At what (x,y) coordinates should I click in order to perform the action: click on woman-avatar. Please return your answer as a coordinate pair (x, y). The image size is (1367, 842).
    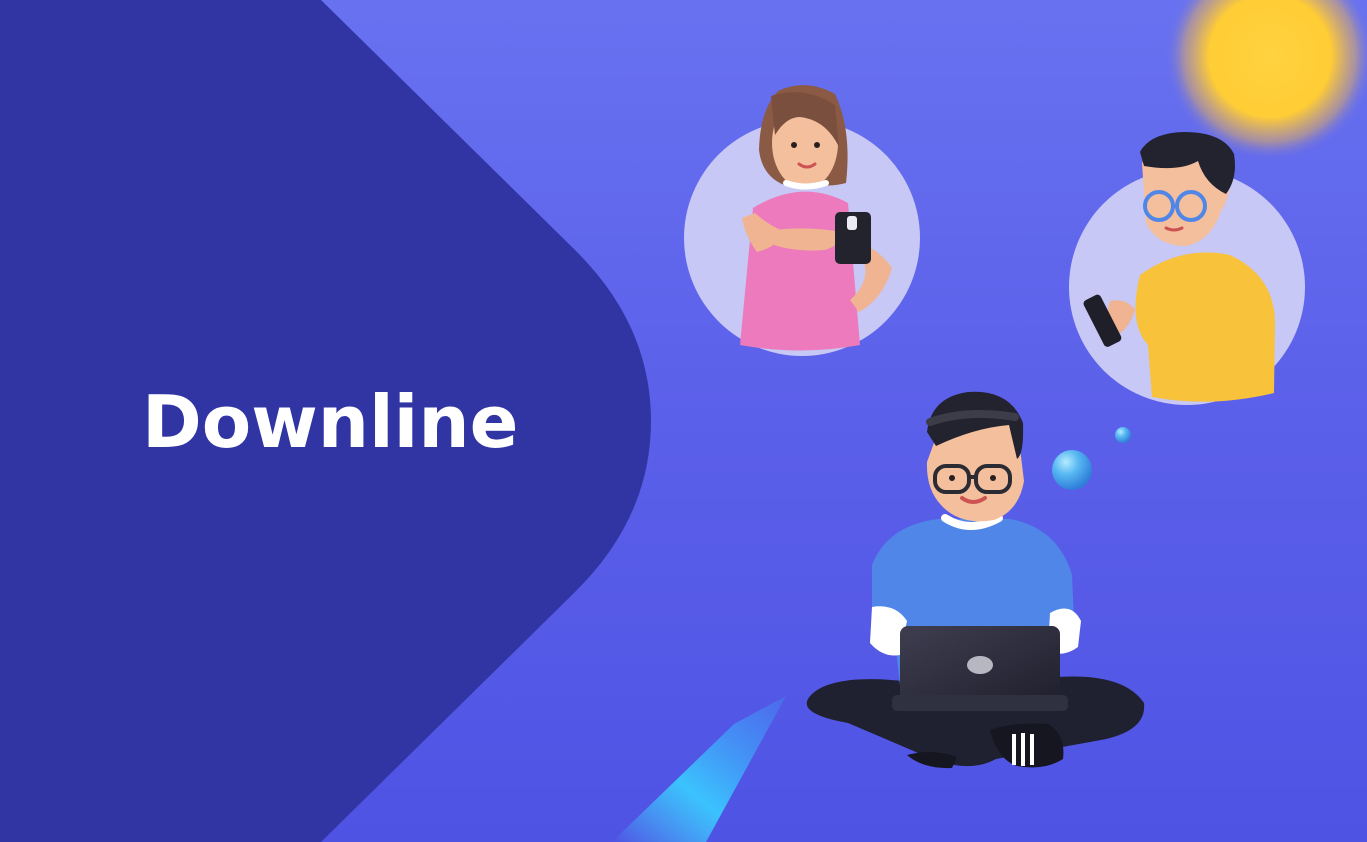
    Looking at the image, I should click on (802, 220).